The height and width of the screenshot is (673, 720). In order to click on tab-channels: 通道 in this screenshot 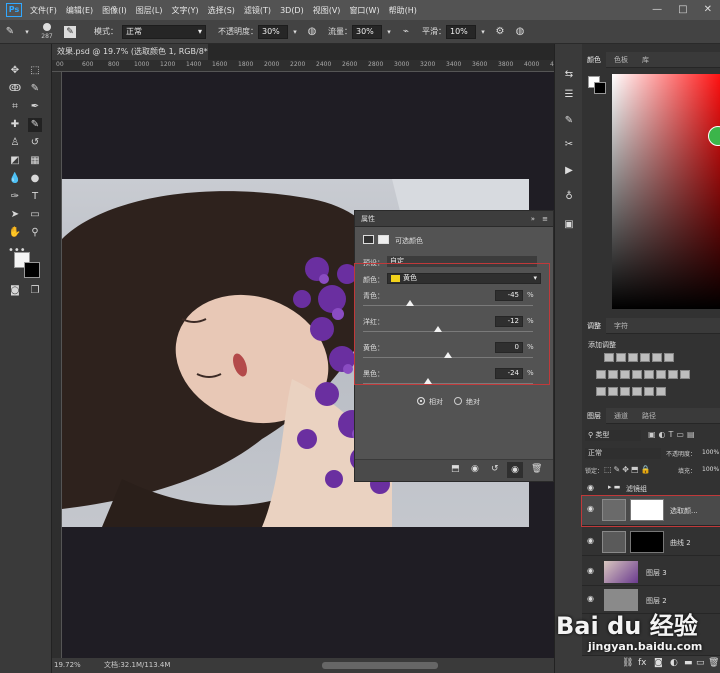, I will do `click(621, 416)`.